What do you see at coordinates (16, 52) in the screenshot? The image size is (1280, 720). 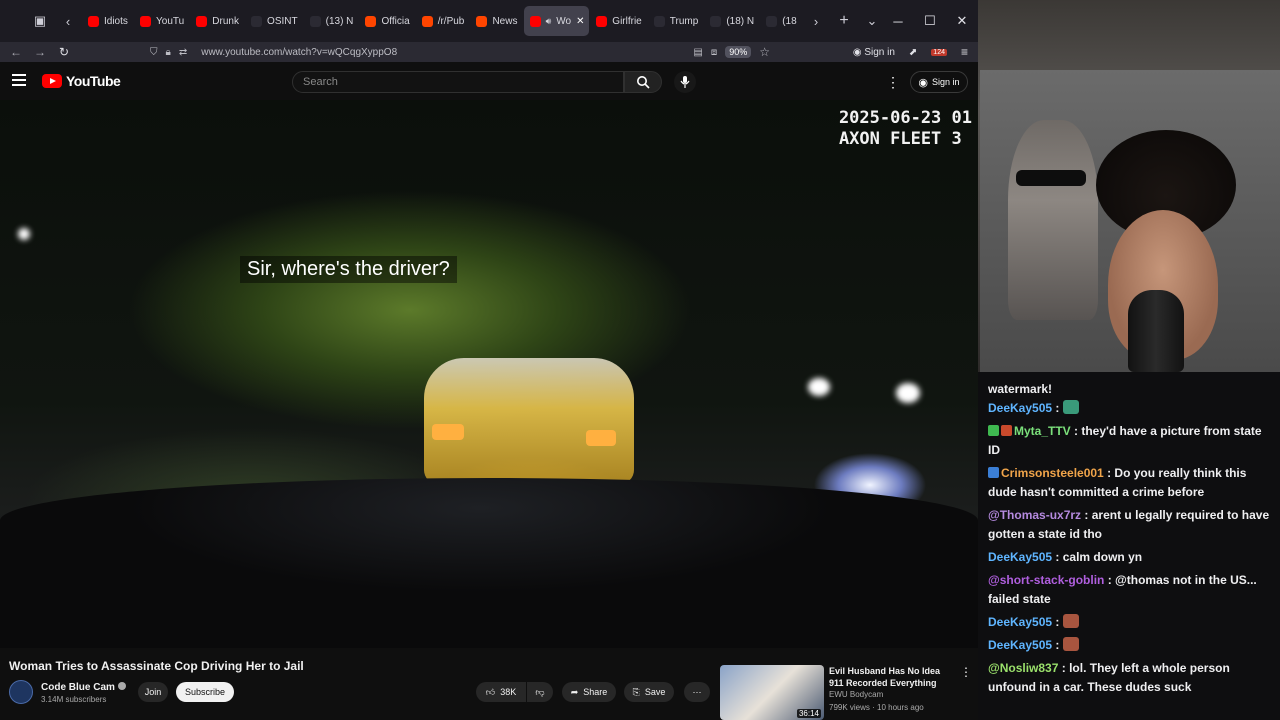 I see `back-icon: ←` at bounding box center [16, 52].